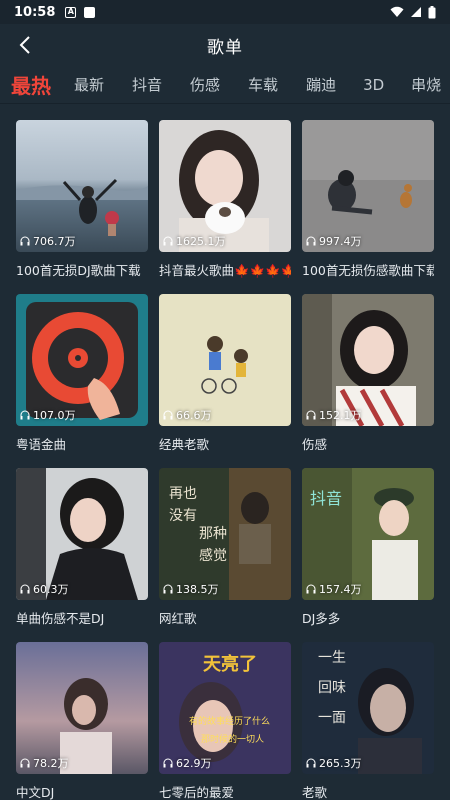  What do you see at coordinates (194, 763) in the screenshot?
I see `play-count-value: 62.9万` at bounding box center [194, 763].